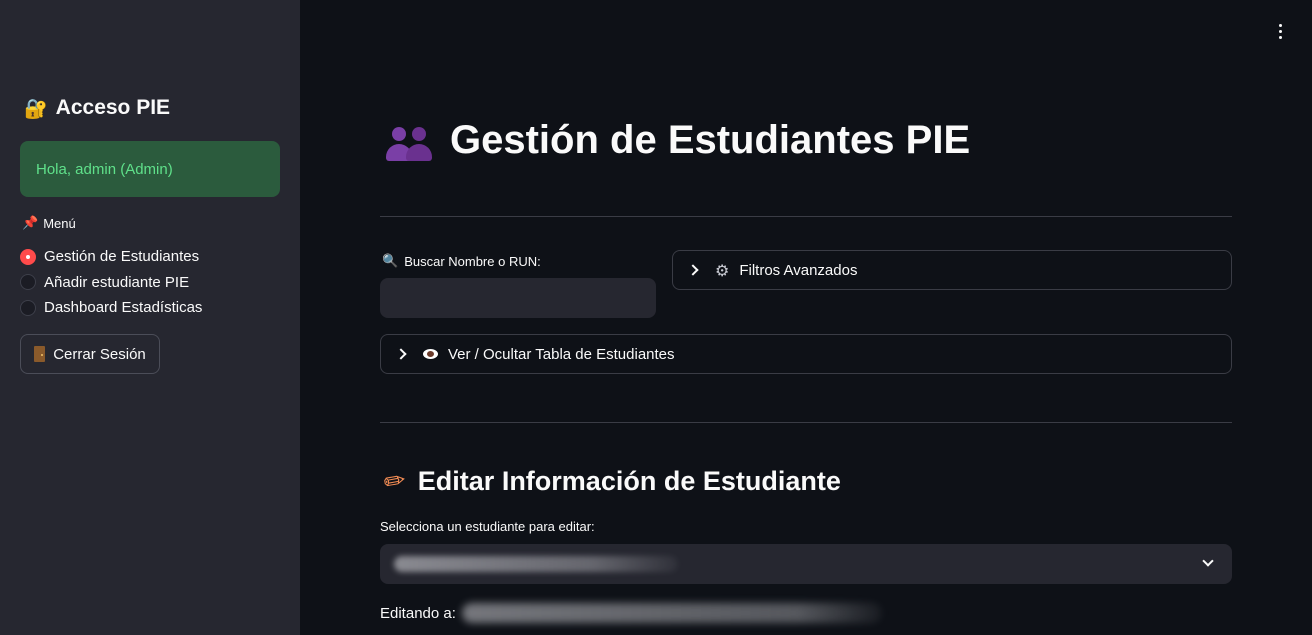 Image resolution: width=1312 pixels, height=635 pixels. What do you see at coordinates (629, 481) in the screenshot?
I see `edit-section-title-text: Editar Información de Estudiante` at bounding box center [629, 481].